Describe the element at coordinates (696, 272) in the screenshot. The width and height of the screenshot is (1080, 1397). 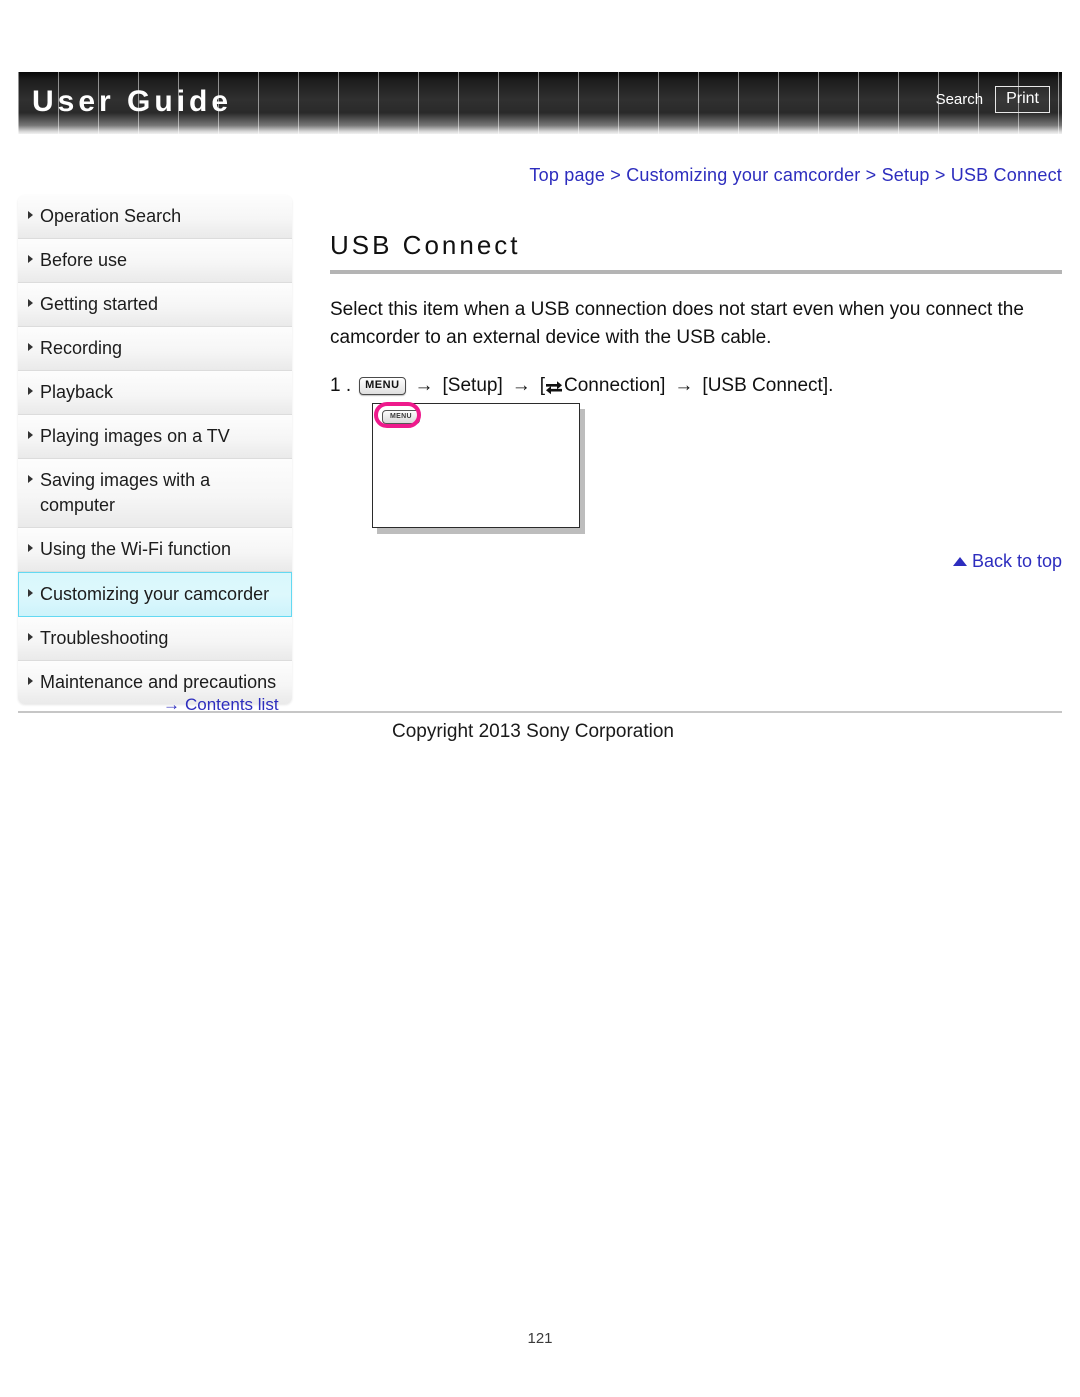
I see `title-divider` at that location.